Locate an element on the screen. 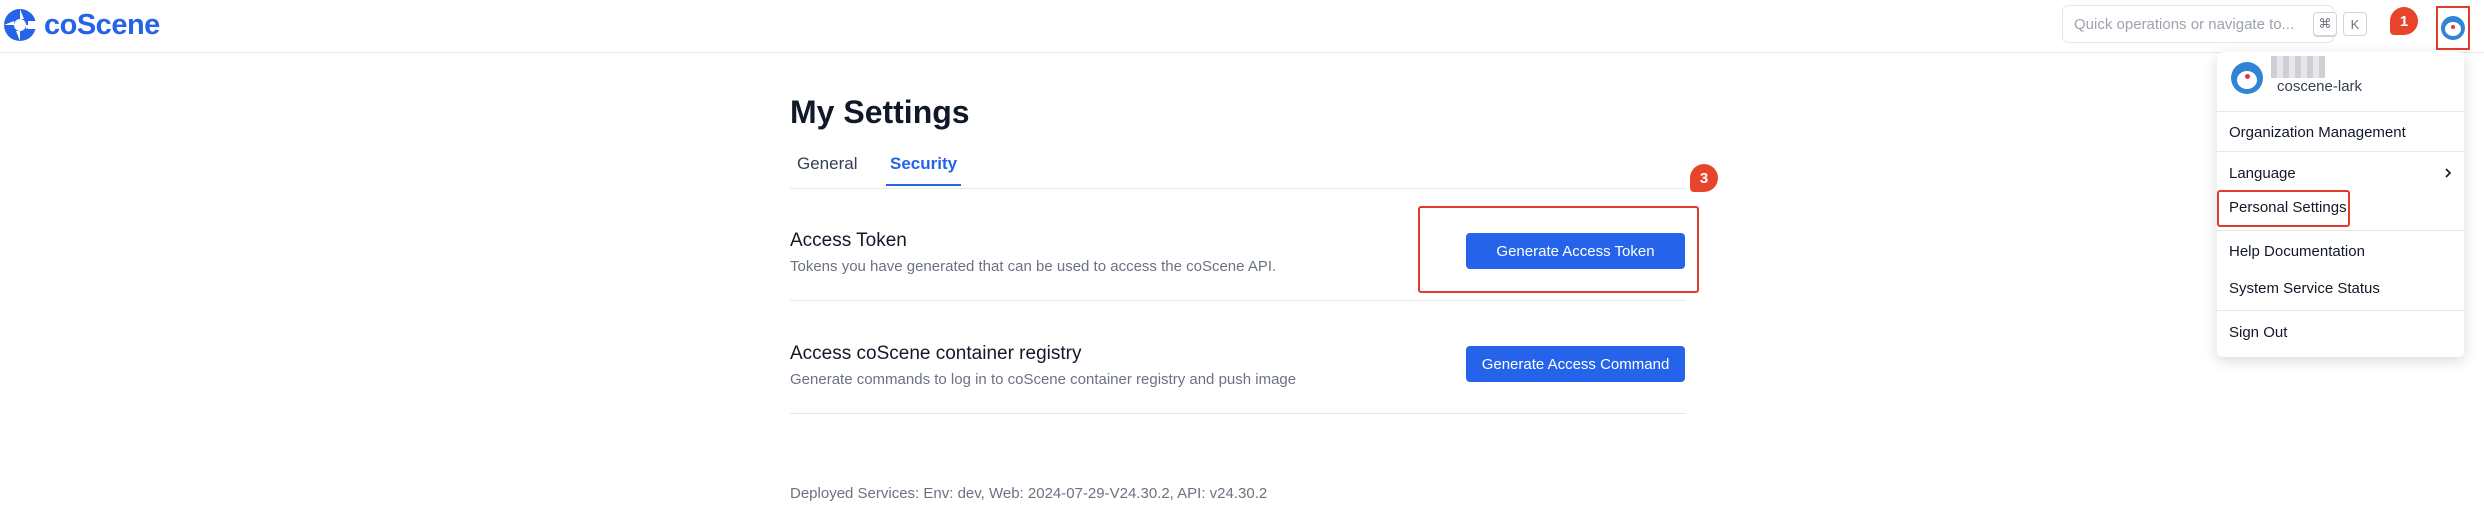  menu-item-system-service-status: System Service Status is located at coordinates (2304, 288).